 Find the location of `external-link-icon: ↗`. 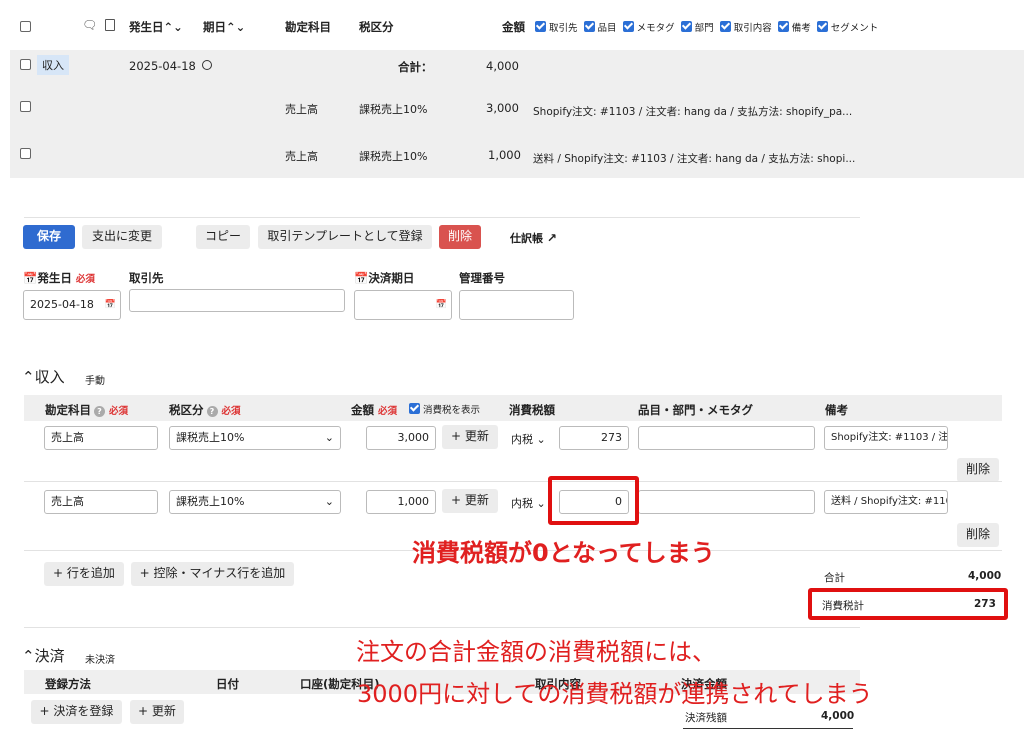

external-link-icon: ↗ is located at coordinates (551, 238).